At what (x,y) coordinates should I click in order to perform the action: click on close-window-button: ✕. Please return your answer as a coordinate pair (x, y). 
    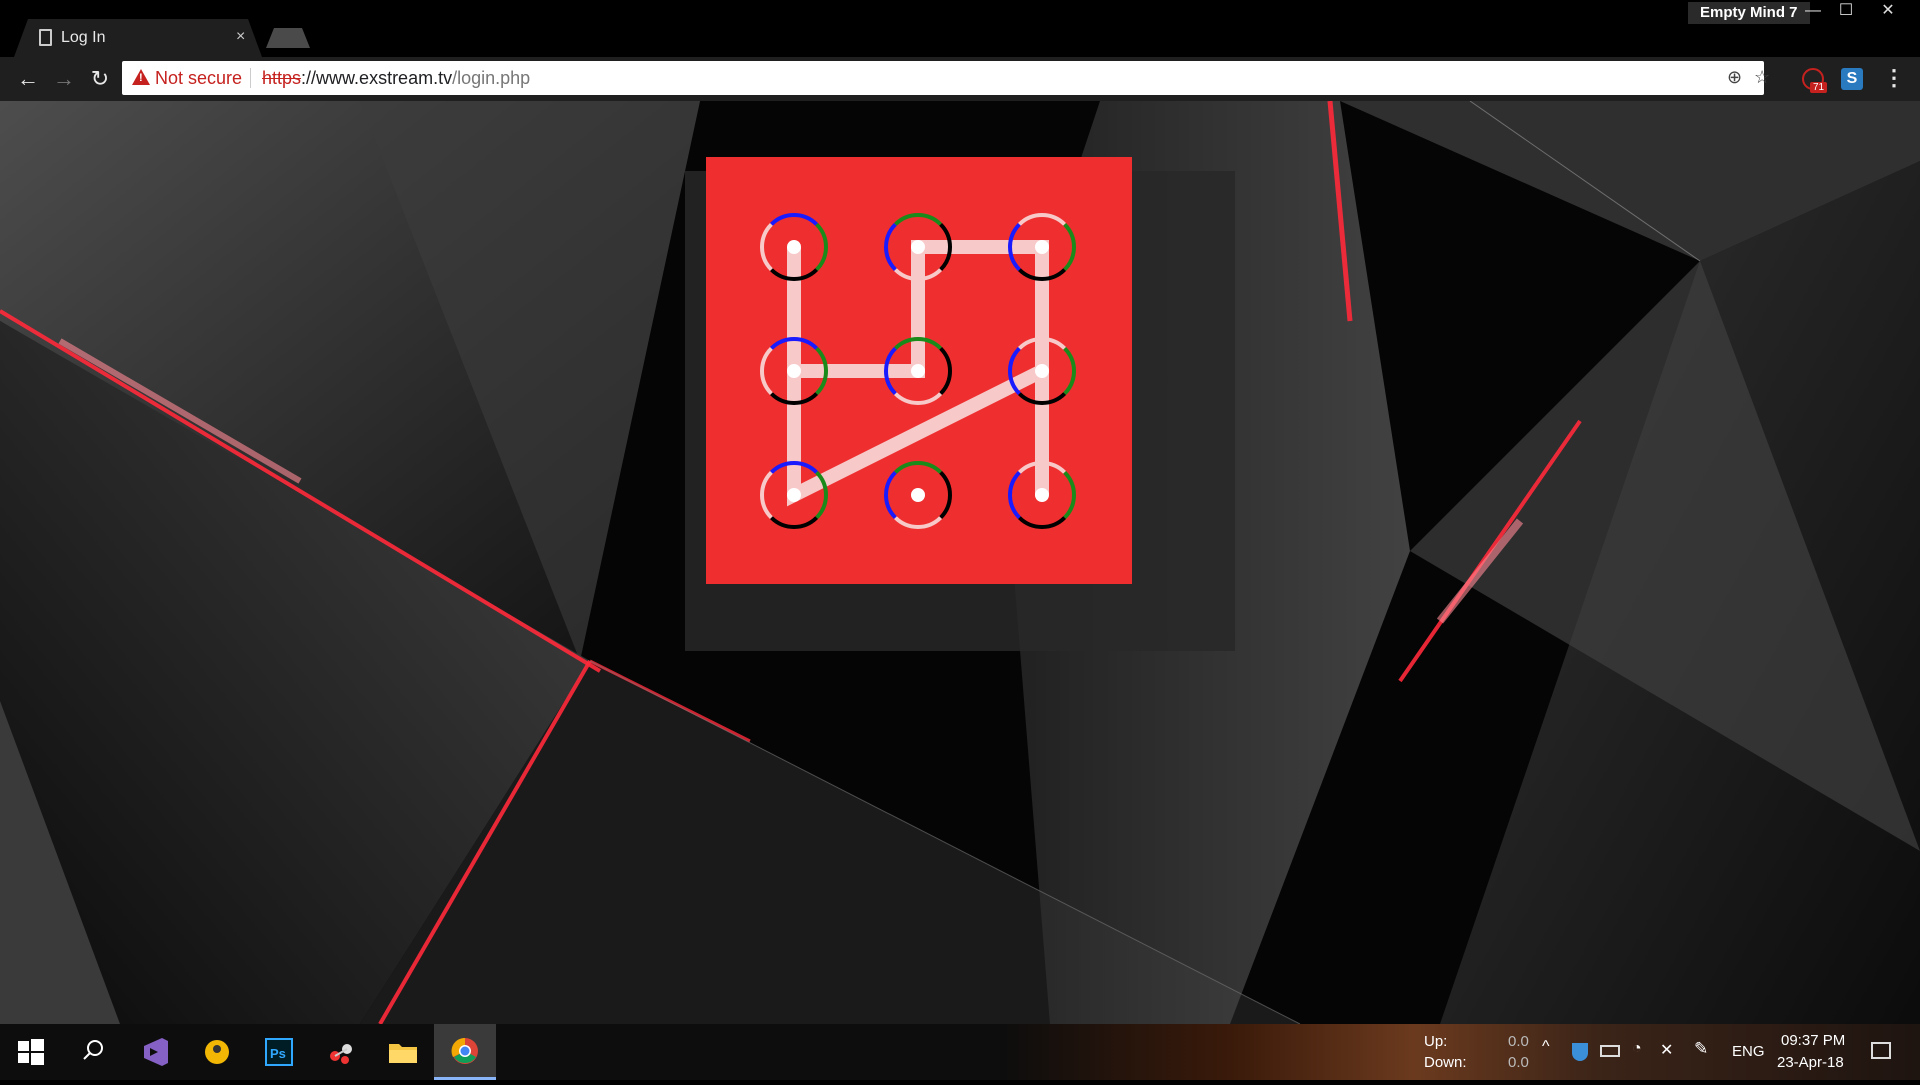
    Looking at the image, I should click on (1888, 12).